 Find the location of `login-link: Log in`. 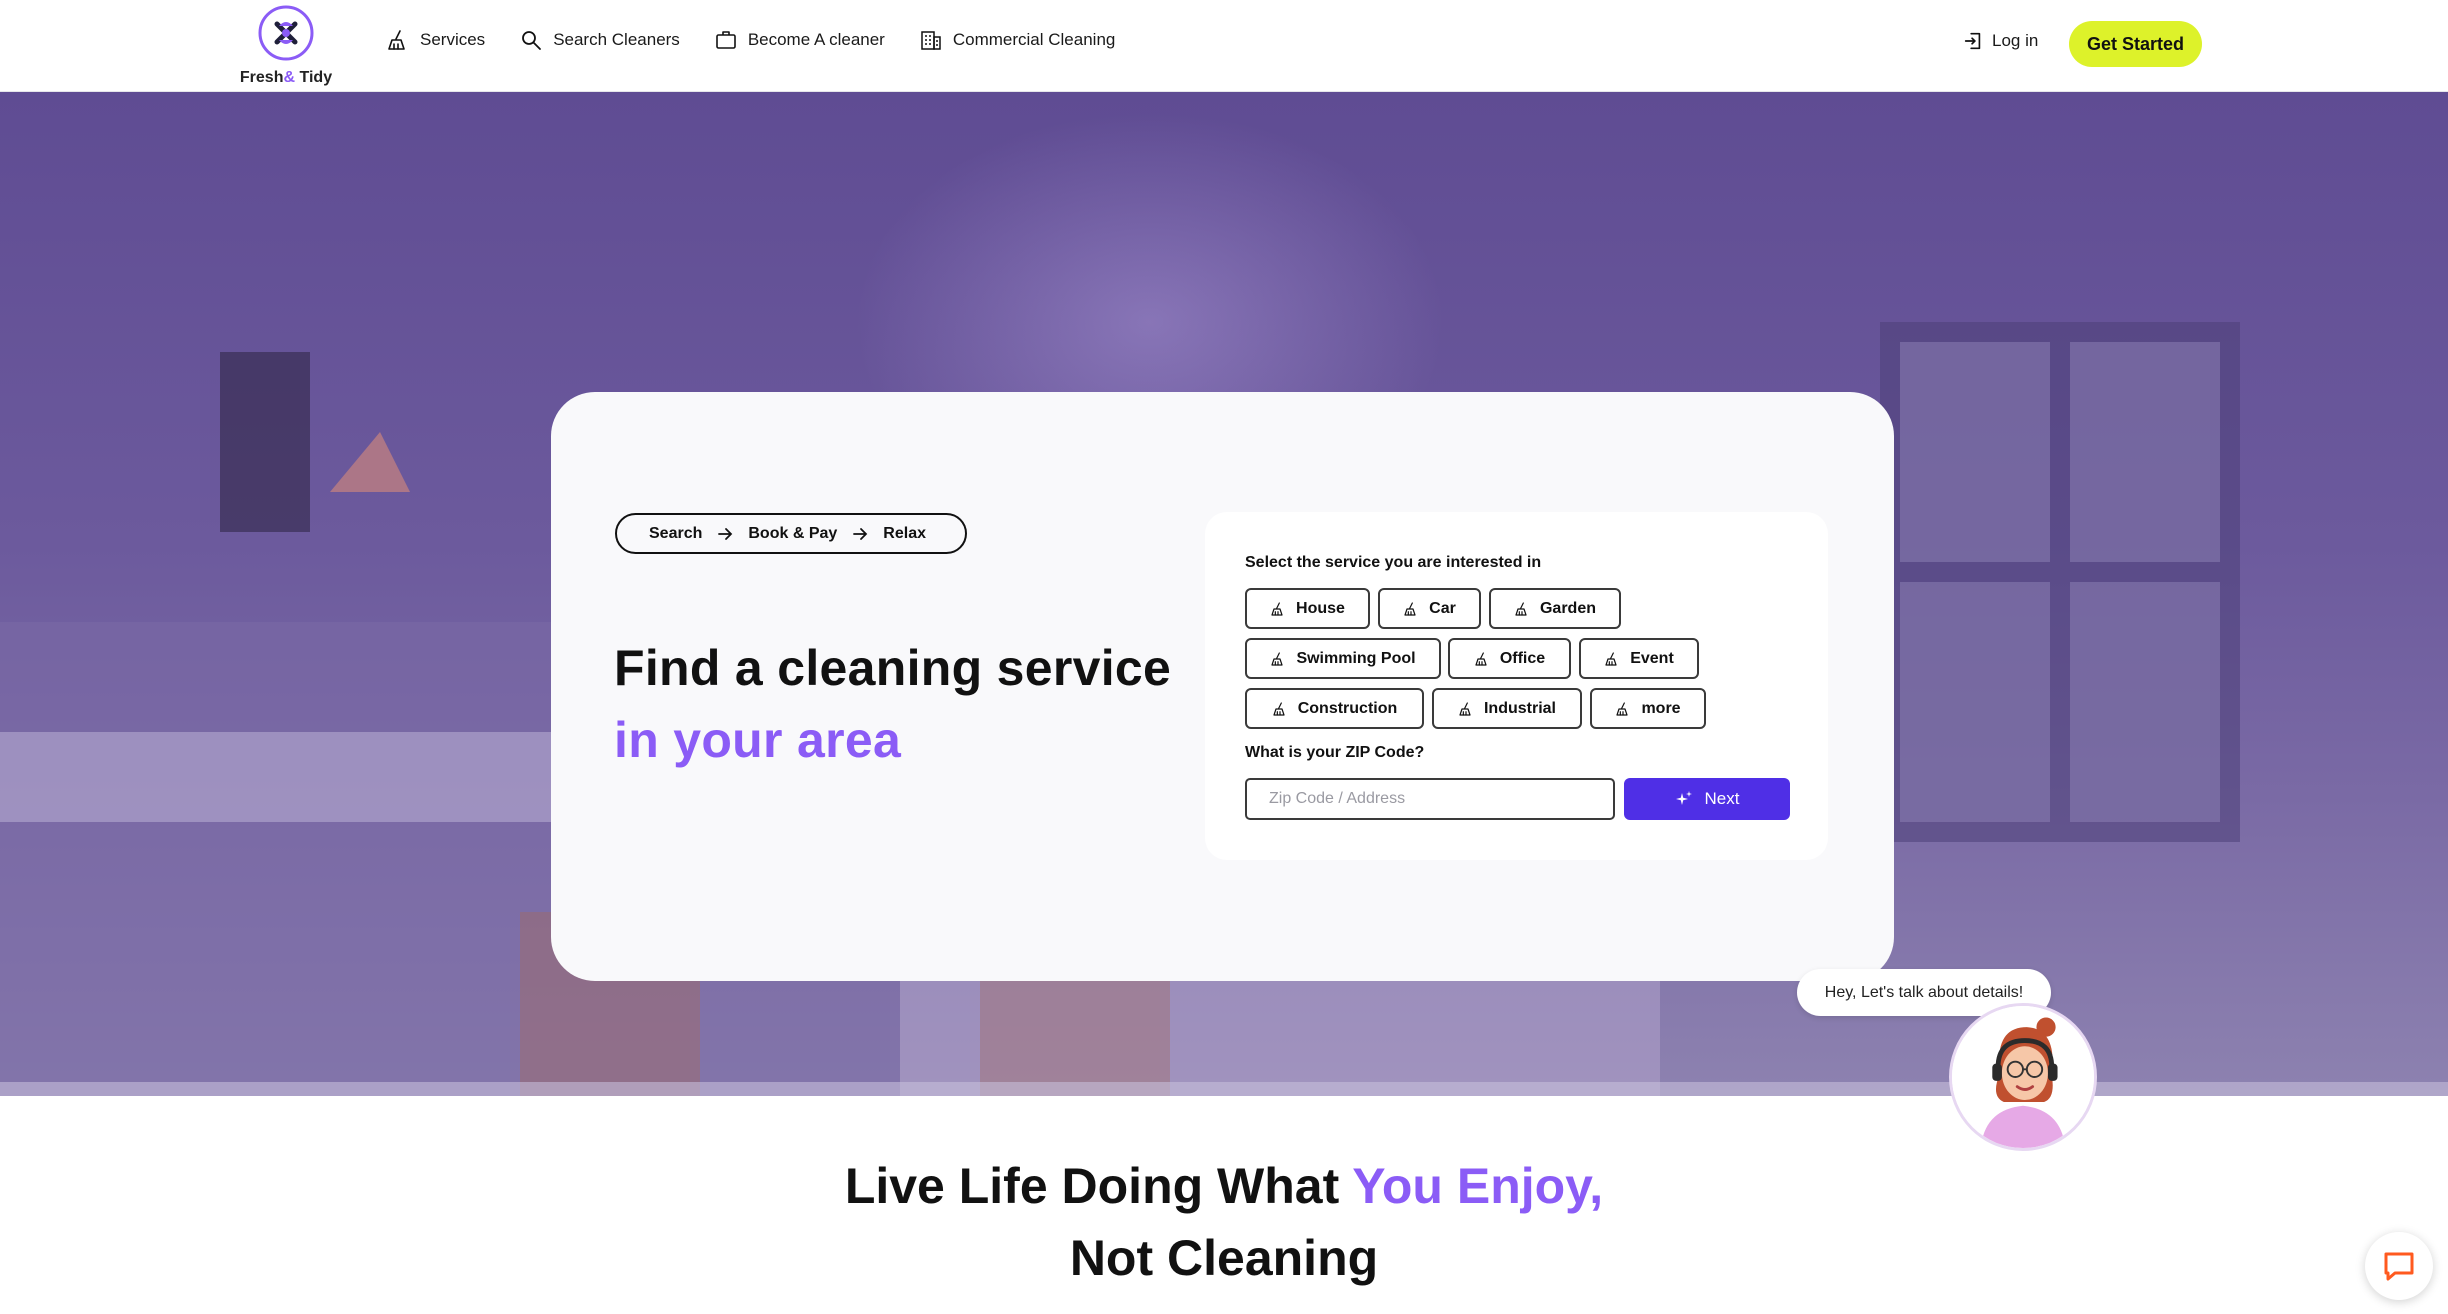

login-link: Log in is located at coordinates (2000, 41).